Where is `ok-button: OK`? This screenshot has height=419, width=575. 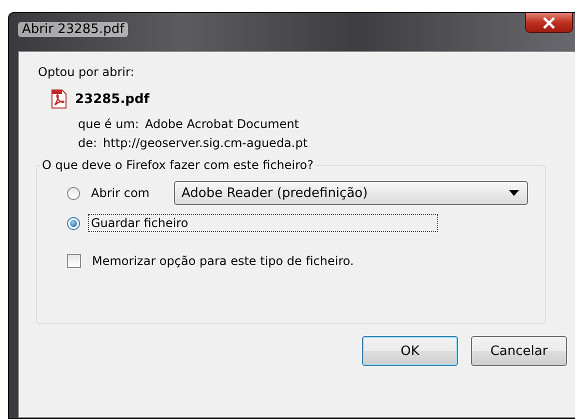
ok-button: OK is located at coordinates (410, 351).